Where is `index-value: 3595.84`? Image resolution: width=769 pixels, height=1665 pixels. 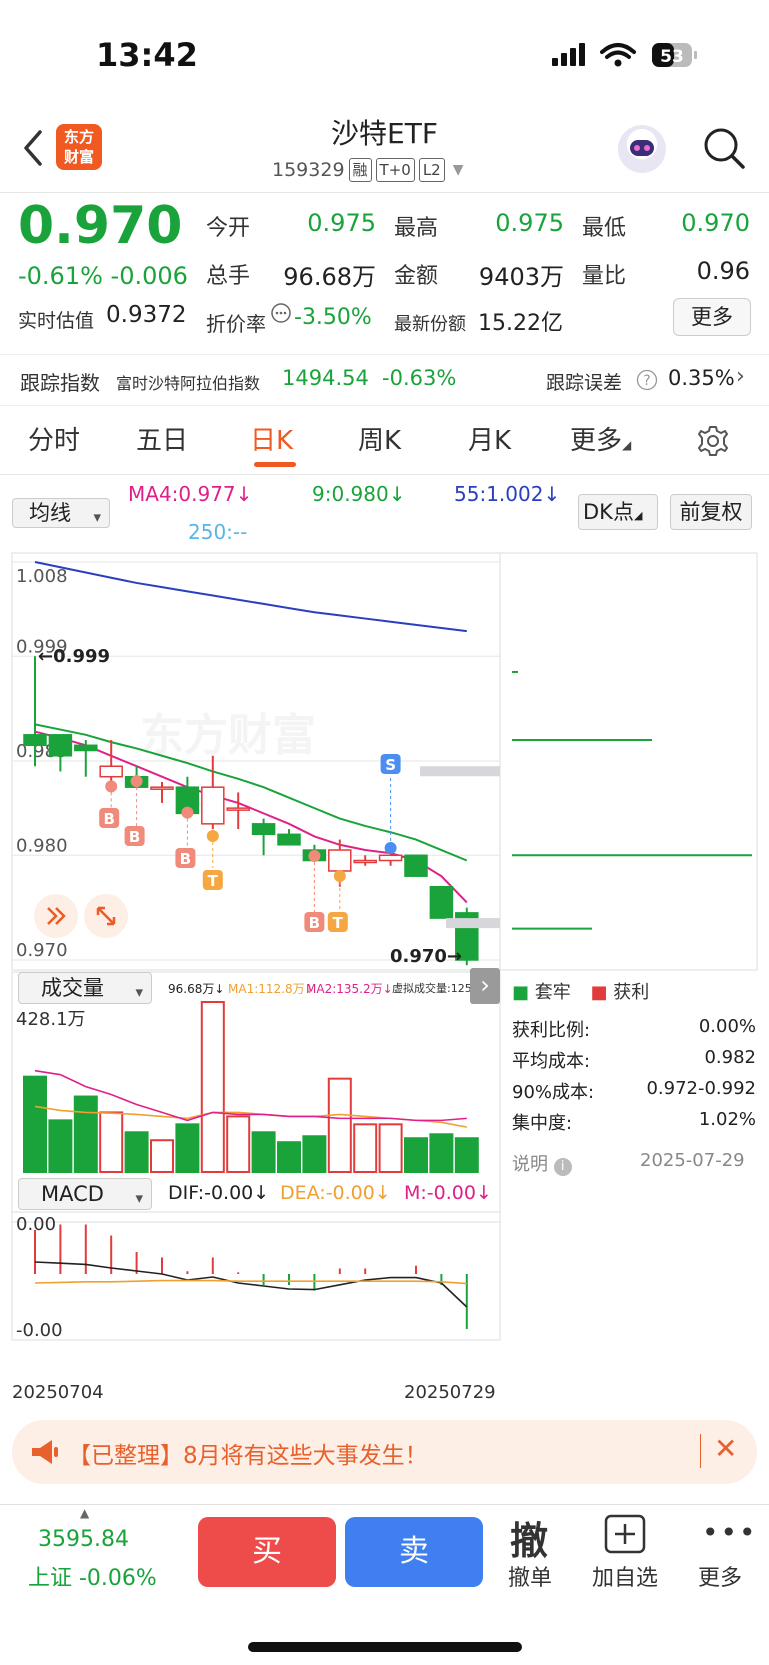
index-value: 3595.84 is located at coordinates (83, 1539).